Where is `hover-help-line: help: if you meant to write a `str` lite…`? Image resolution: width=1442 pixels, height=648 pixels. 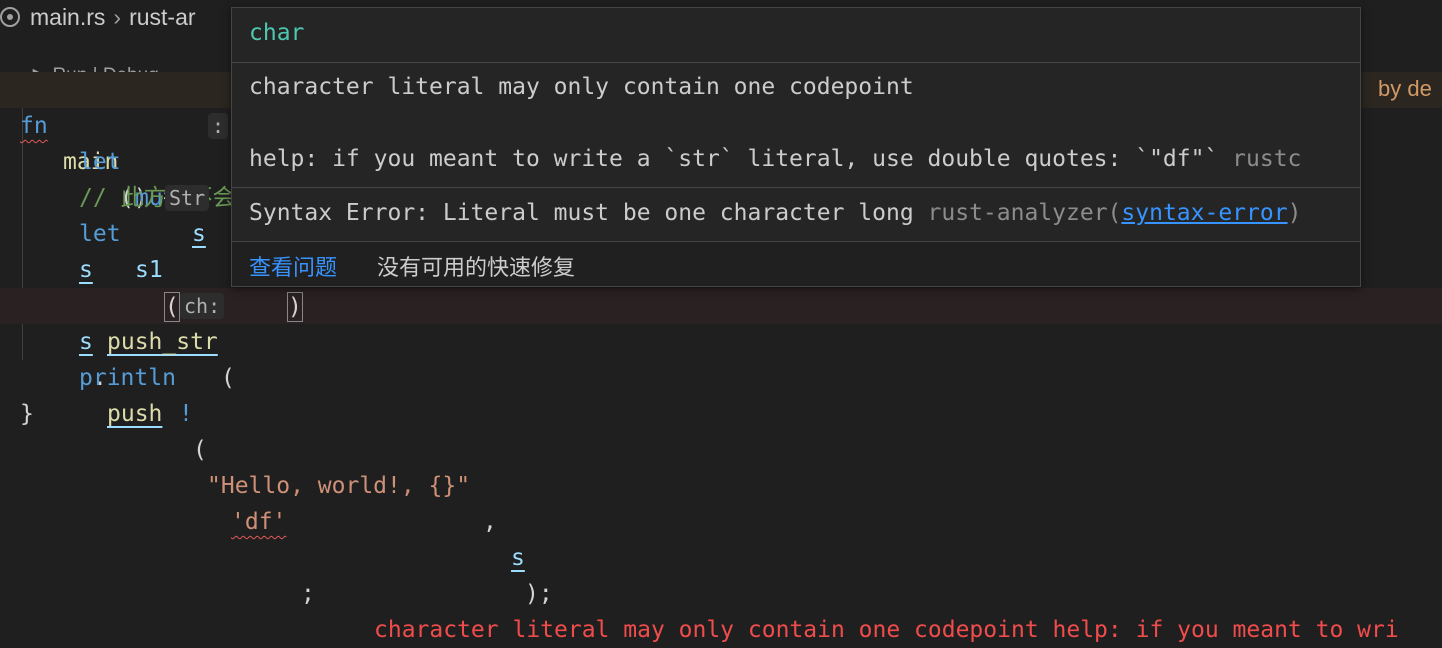 hover-help-line: help: if you meant to write a `str` lite… is located at coordinates (775, 159).